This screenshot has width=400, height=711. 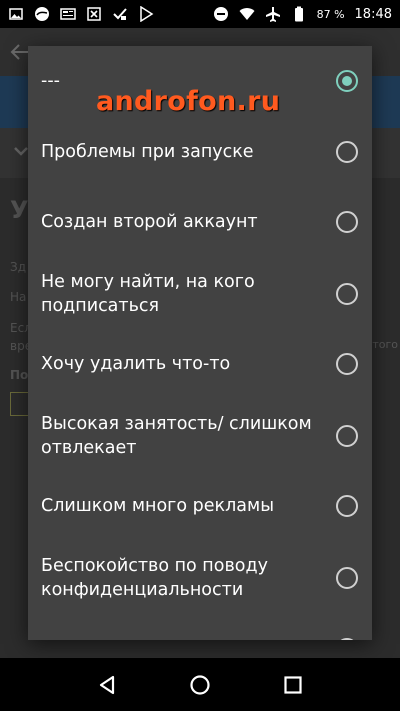 What do you see at coordinates (273, 14) in the screenshot?
I see `airplane-icon` at bounding box center [273, 14].